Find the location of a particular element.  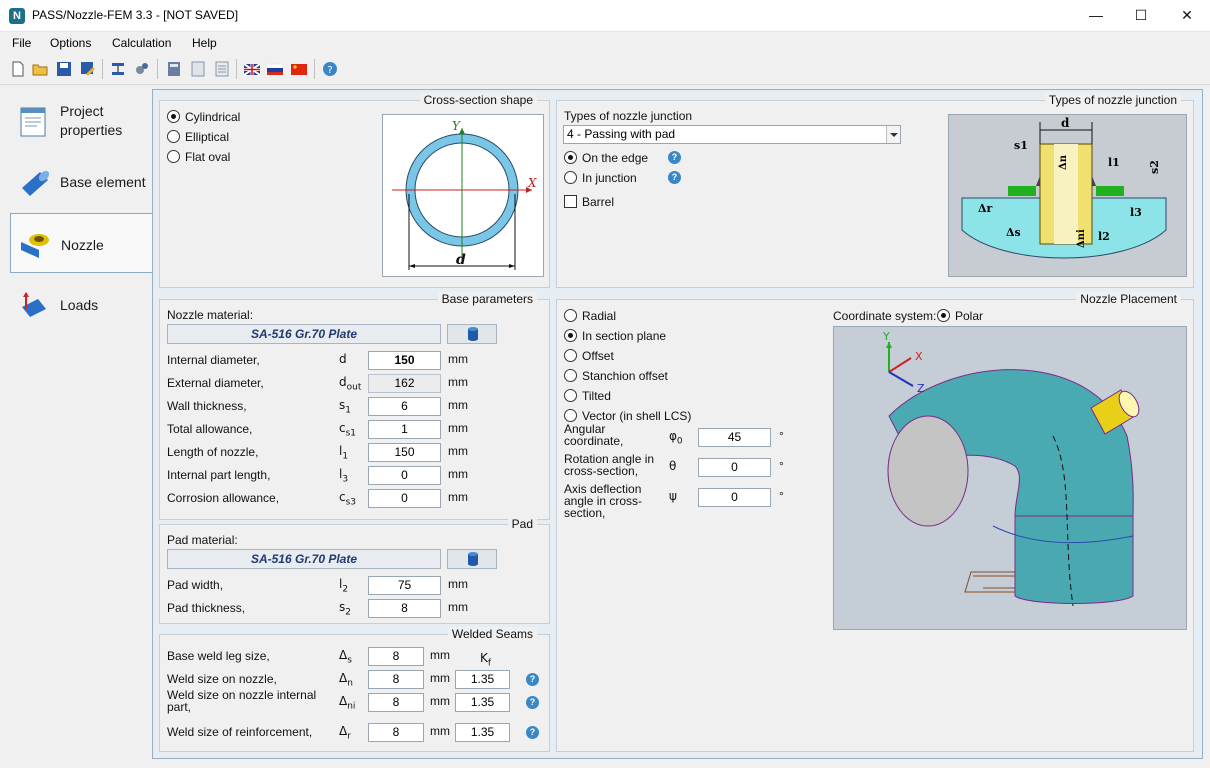

save-icon is located at coordinates (64, 69).